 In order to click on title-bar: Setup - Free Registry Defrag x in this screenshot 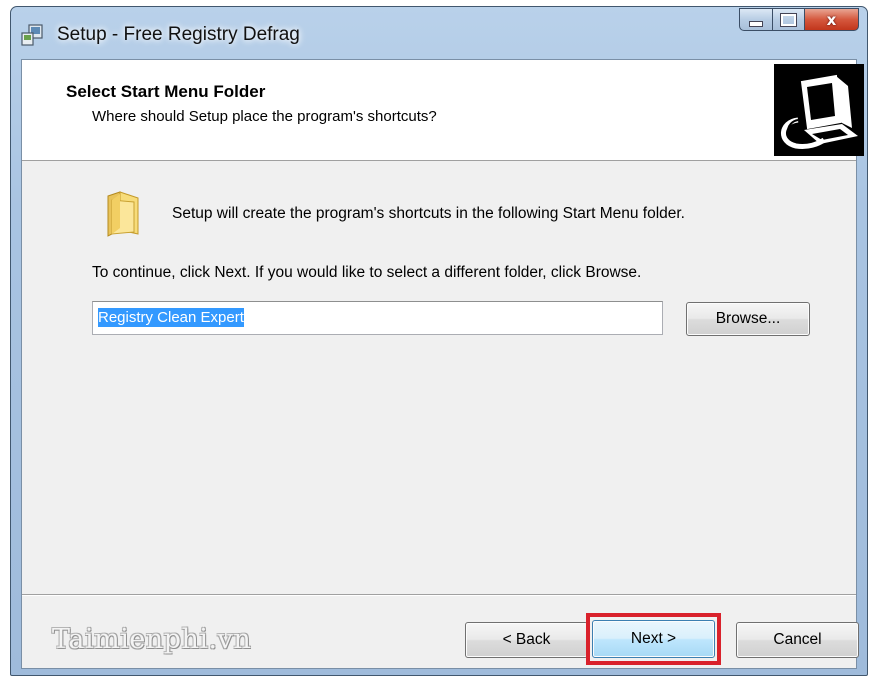, I will do `click(439, 33)`.